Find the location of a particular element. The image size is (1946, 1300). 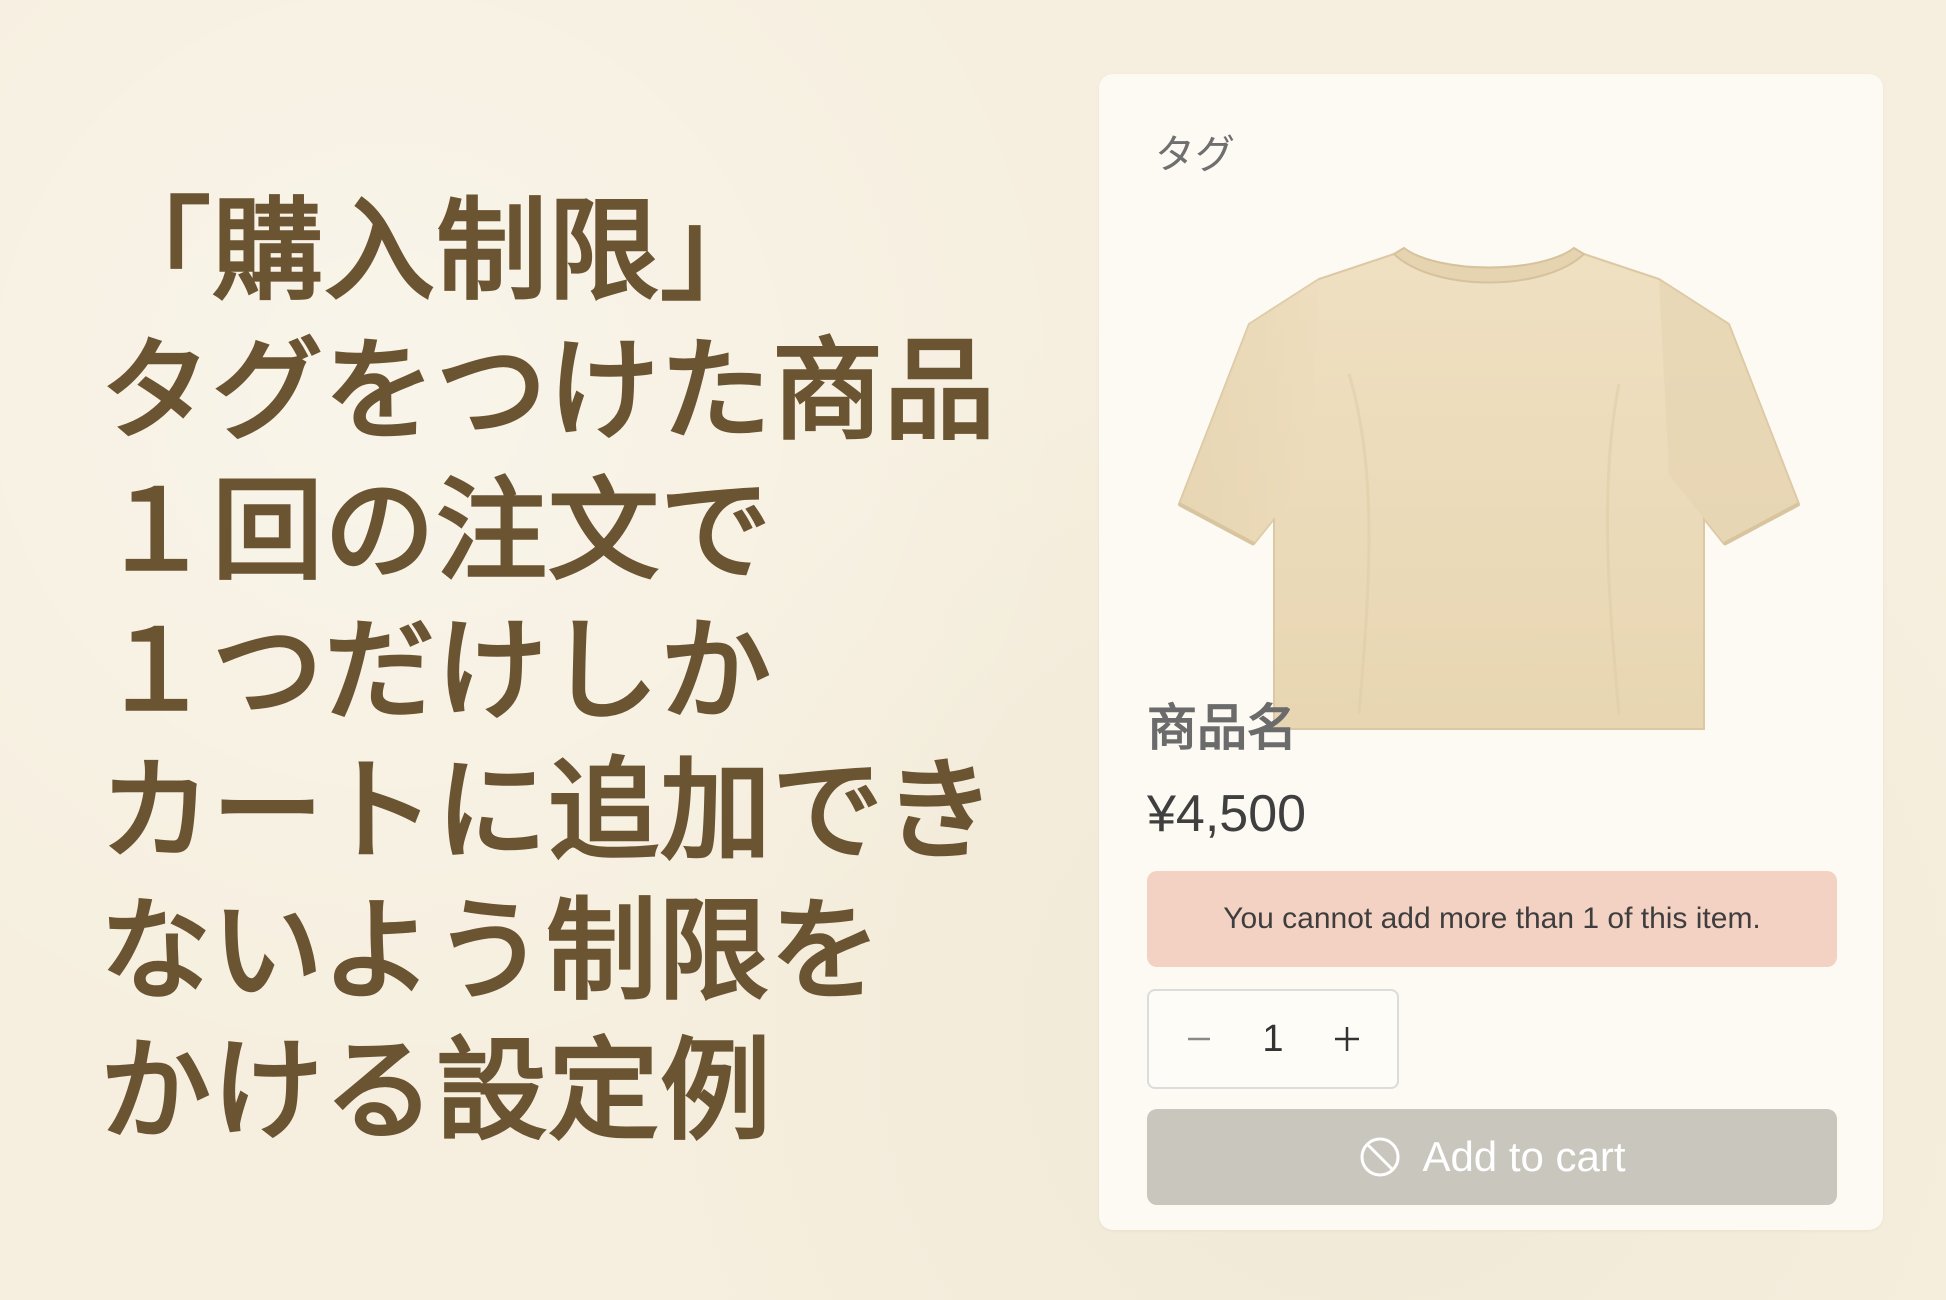

decrease-quantity-button is located at coordinates (1199, 1039).